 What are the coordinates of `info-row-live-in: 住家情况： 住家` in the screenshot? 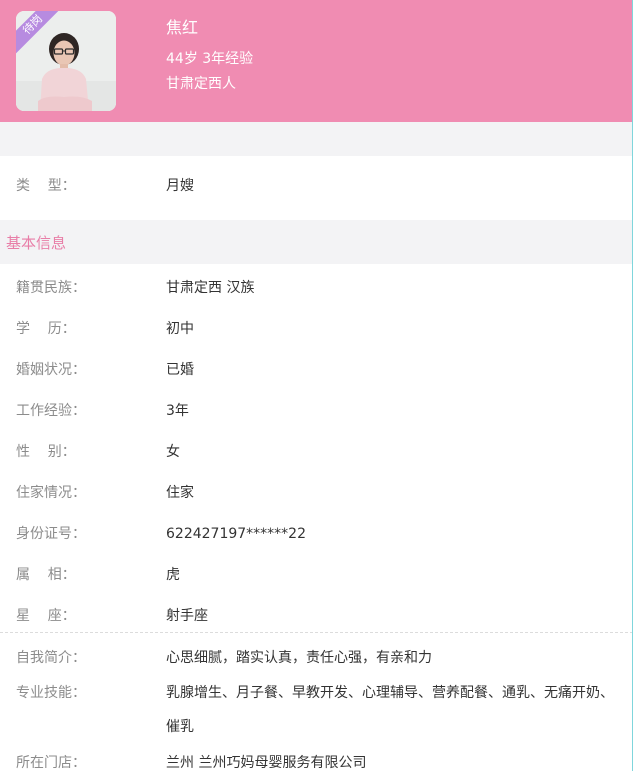 It's located at (316, 493).